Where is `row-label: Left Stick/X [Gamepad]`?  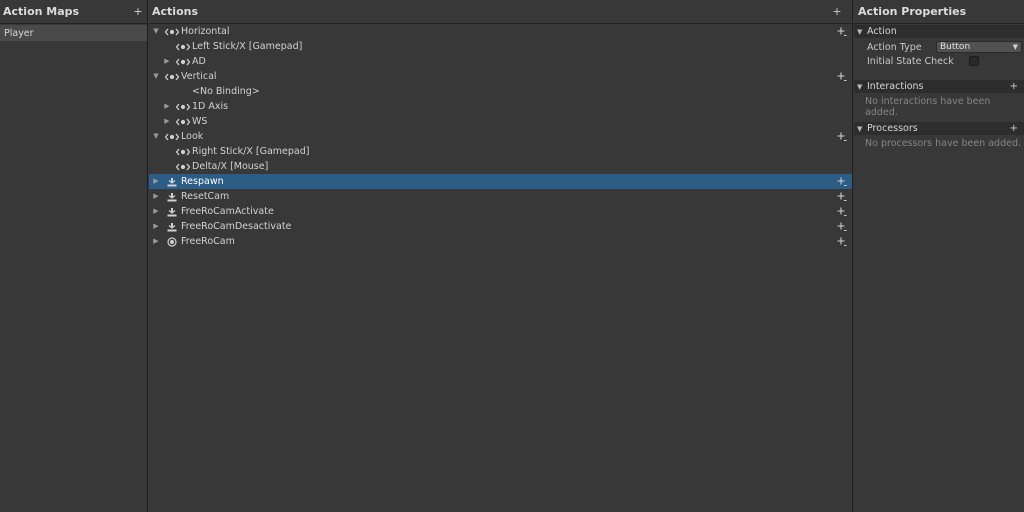 row-label: Left Stick/X [Gamepad] is located at coordinates (247, 46).